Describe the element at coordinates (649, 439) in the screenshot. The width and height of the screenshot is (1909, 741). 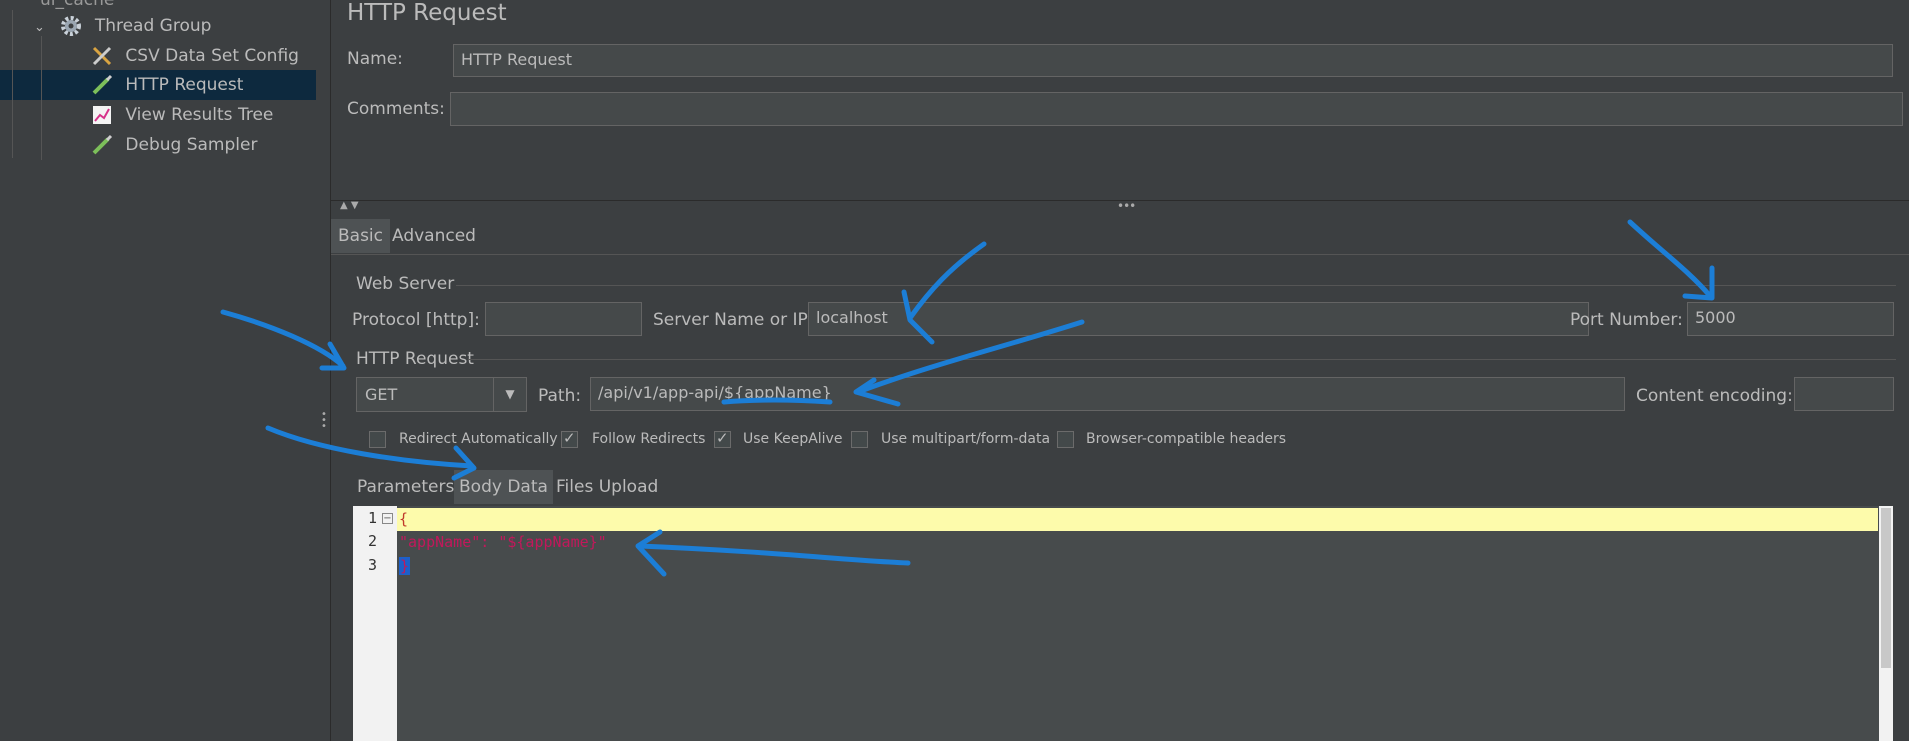
I see `follow-redirects-label: Follow Redirects` at that location.